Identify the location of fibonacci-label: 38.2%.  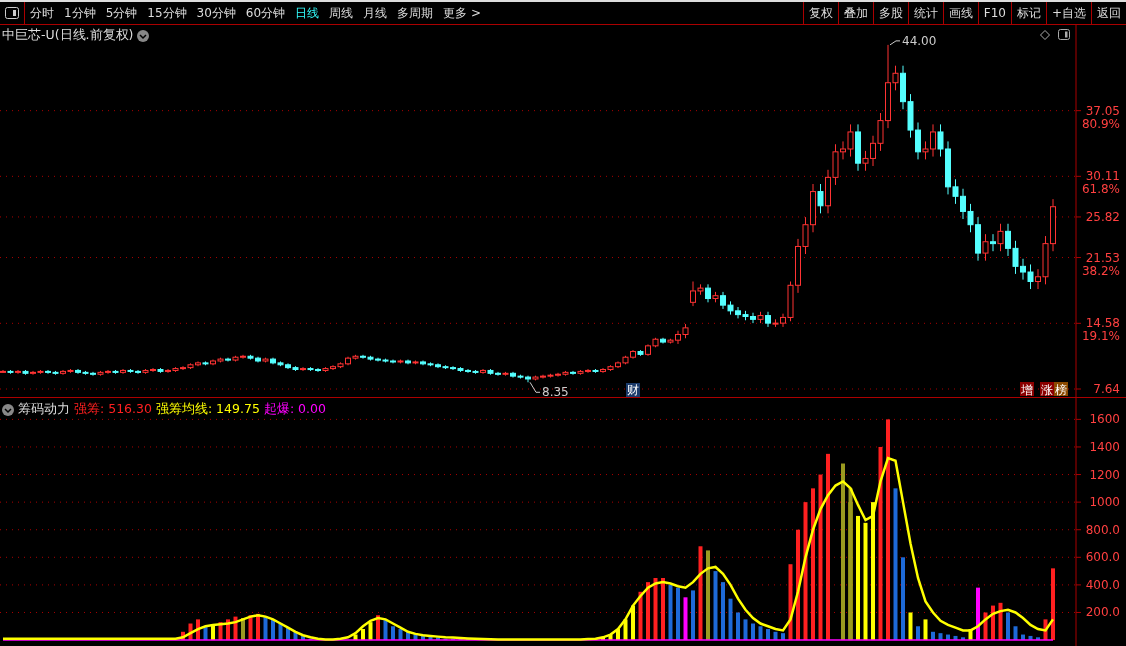
(1100, 270).